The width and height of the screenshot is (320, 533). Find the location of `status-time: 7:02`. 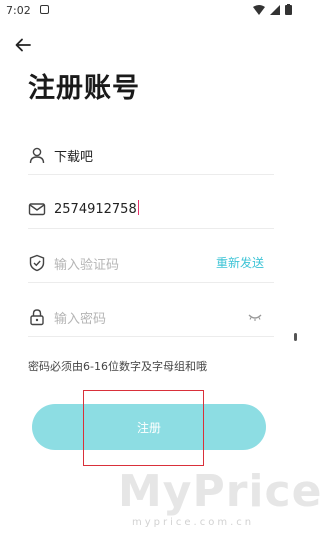

status-time: 7:02 is located at coordinates (18, 10).